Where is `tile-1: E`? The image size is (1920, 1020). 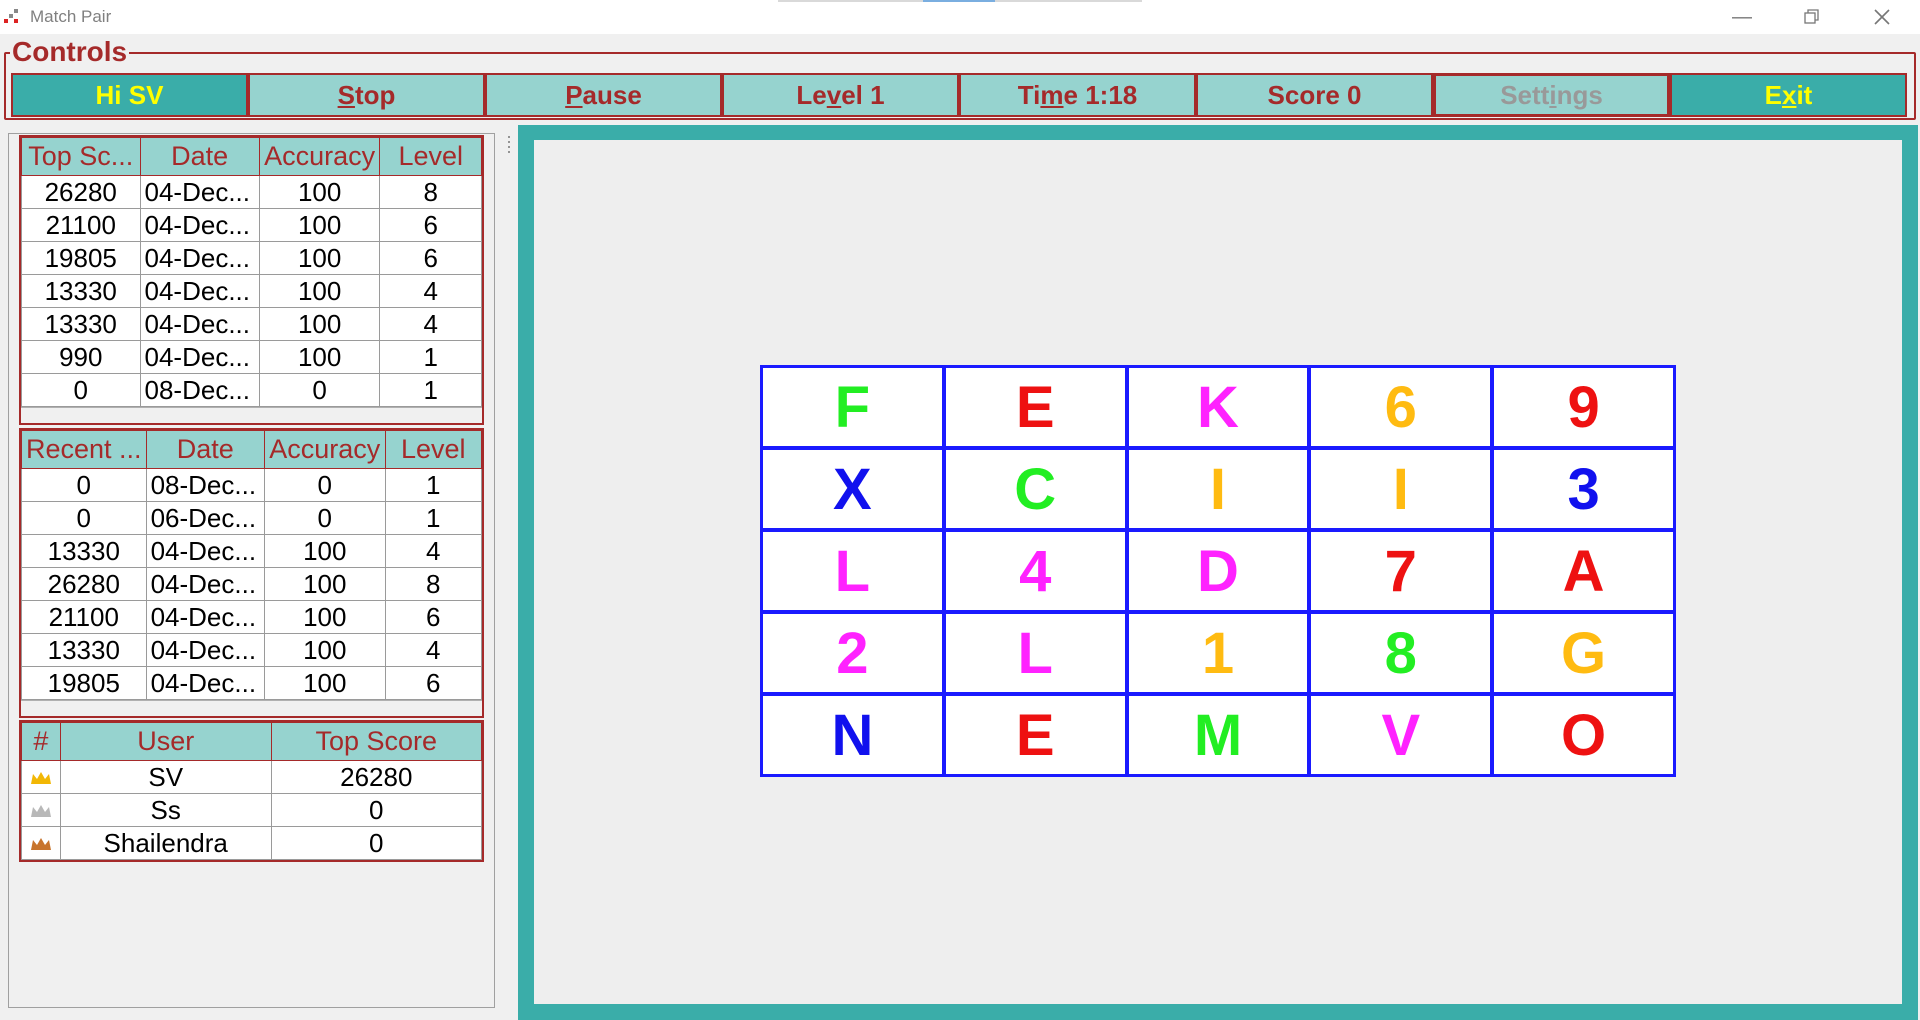 tile-1: E is located at coordinates (1035, 407).